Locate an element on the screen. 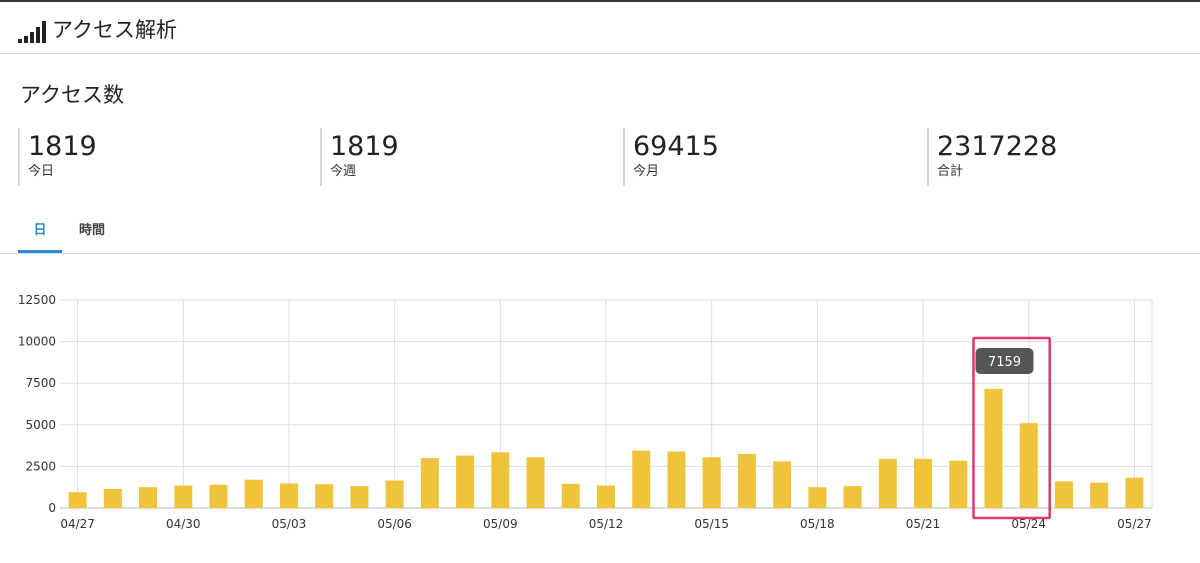 This screenshot has width=1200, height=563. bar-04/29 is located at coordinates (148, 497).